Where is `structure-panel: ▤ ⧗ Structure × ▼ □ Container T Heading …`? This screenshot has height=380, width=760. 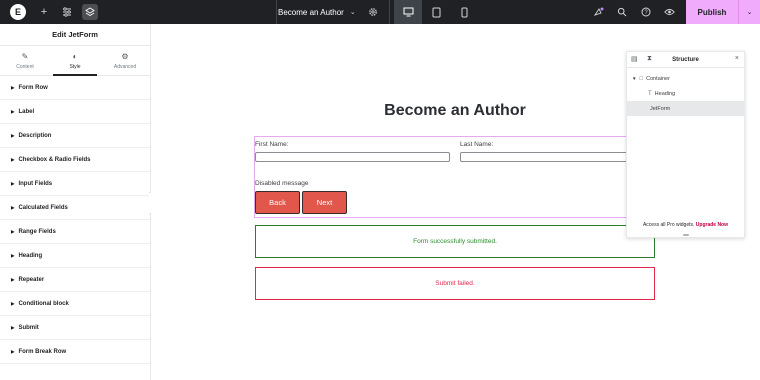 structure-panel: ▤ ⧗ Structure × ▼ □ Container T Heading … is located at coordinates (685, 144).